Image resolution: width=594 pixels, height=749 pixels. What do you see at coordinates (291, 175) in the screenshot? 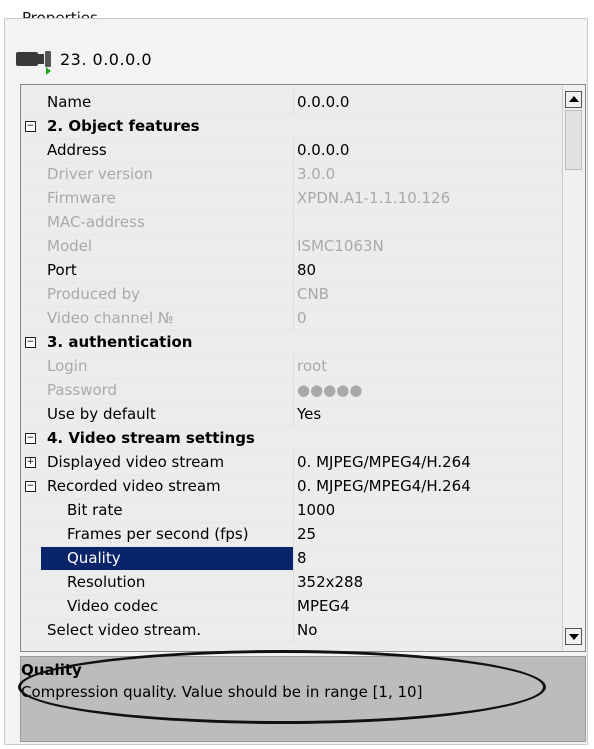
I see `property-row-driver: Driver version 3.0.0` at bounding box center [291, 175].